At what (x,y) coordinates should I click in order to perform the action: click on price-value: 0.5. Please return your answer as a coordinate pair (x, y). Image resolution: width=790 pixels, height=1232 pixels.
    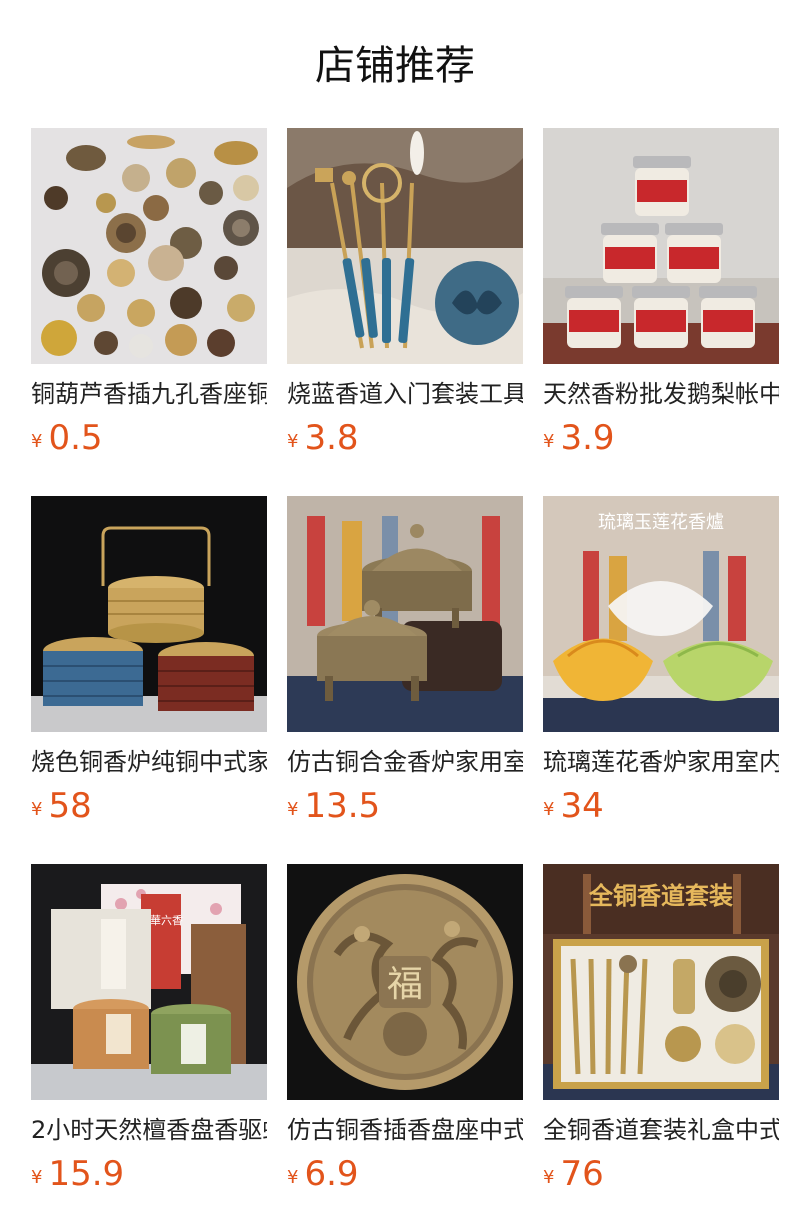
    Looking at the image, I should click on (75, 438).